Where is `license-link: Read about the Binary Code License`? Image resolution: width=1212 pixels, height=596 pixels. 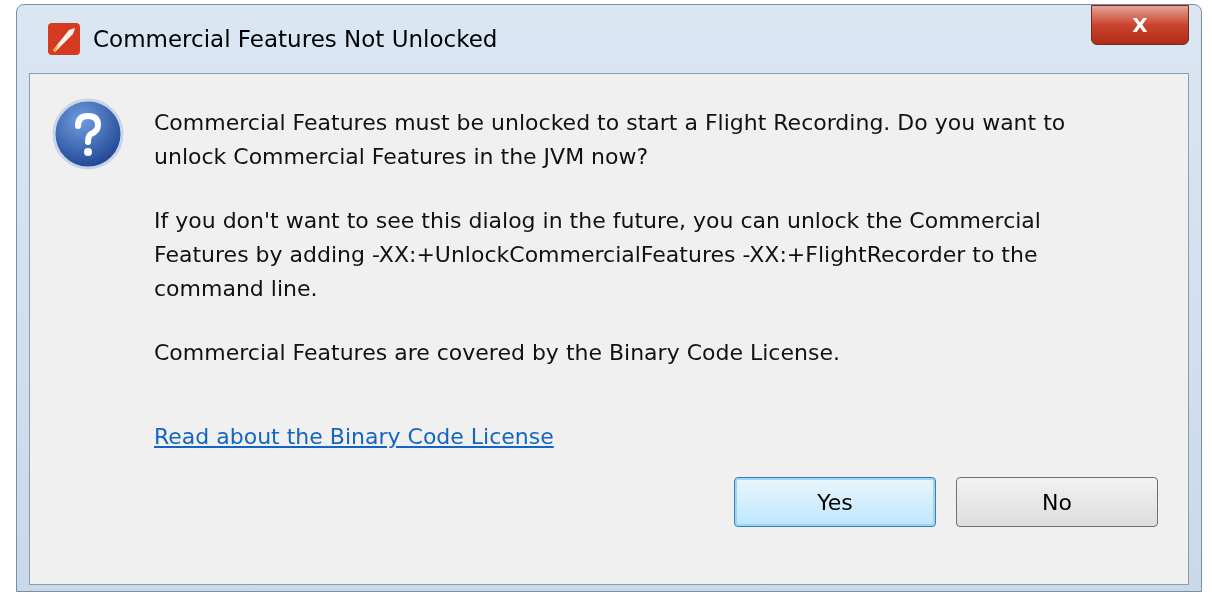 license-link: Read about the Binary Code License is located at coordinates (354, 436).